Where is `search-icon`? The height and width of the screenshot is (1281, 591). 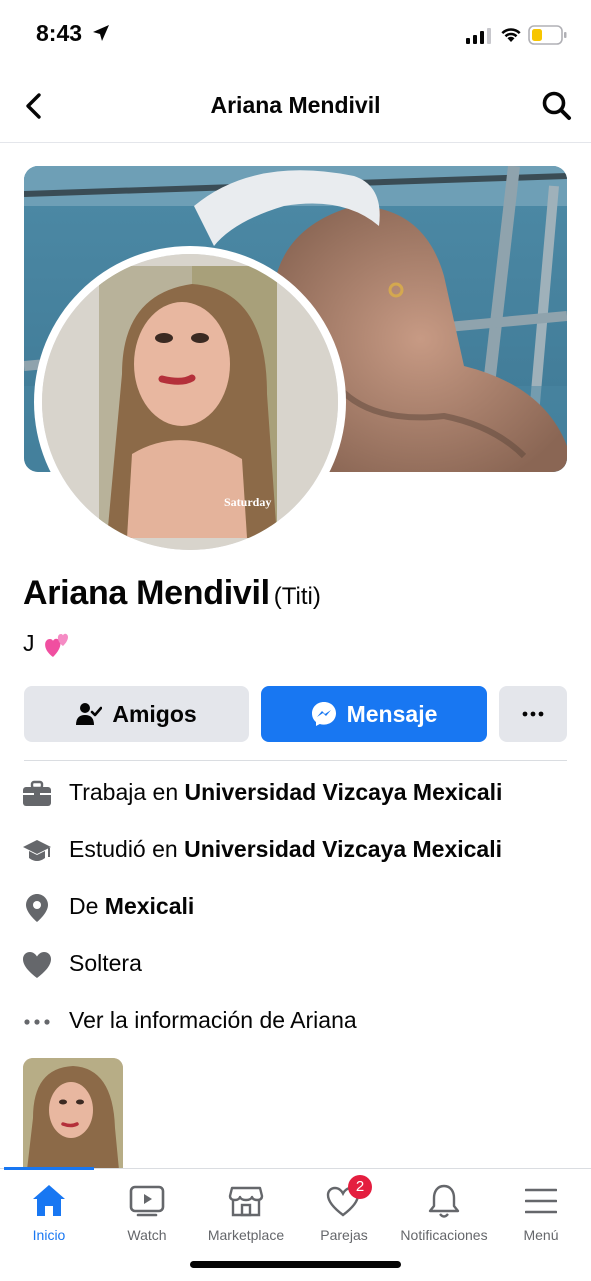 search-icon is located at coordinates (557, 106).